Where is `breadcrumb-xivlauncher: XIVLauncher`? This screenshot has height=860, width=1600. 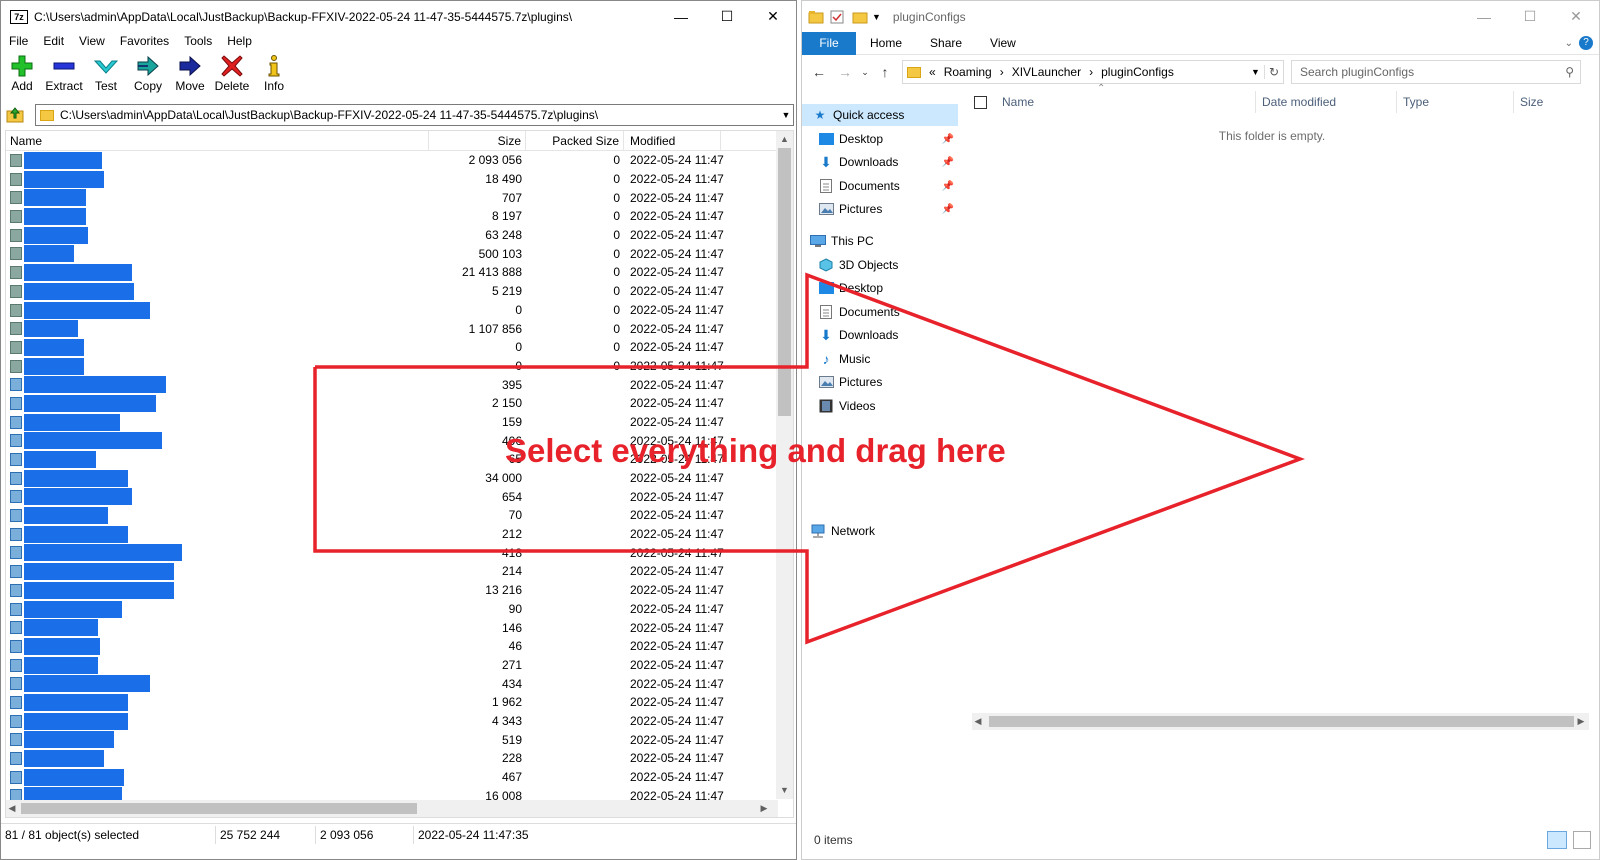 breadcrumb-xivlauncher: XIVLauncher is located at coordinates (1046, 72).